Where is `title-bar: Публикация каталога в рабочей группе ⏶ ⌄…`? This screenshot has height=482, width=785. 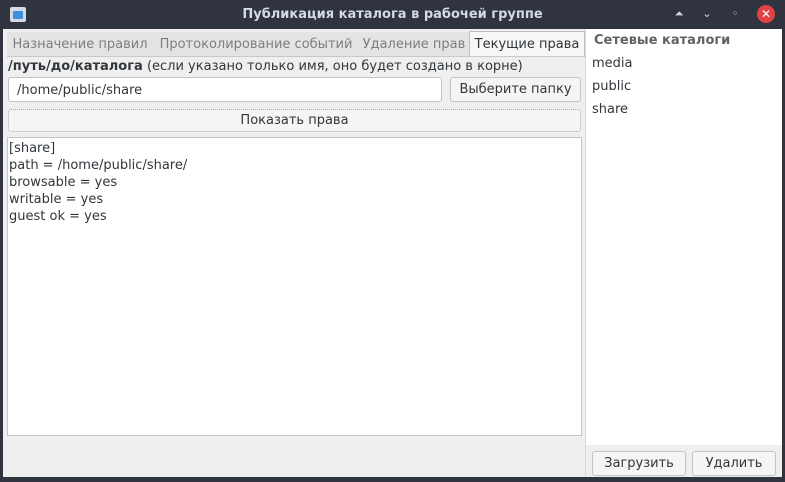 title-bar: Публикация каталога в рабочей группе ⏶ ⌄… is located at coordinates (392, 14).